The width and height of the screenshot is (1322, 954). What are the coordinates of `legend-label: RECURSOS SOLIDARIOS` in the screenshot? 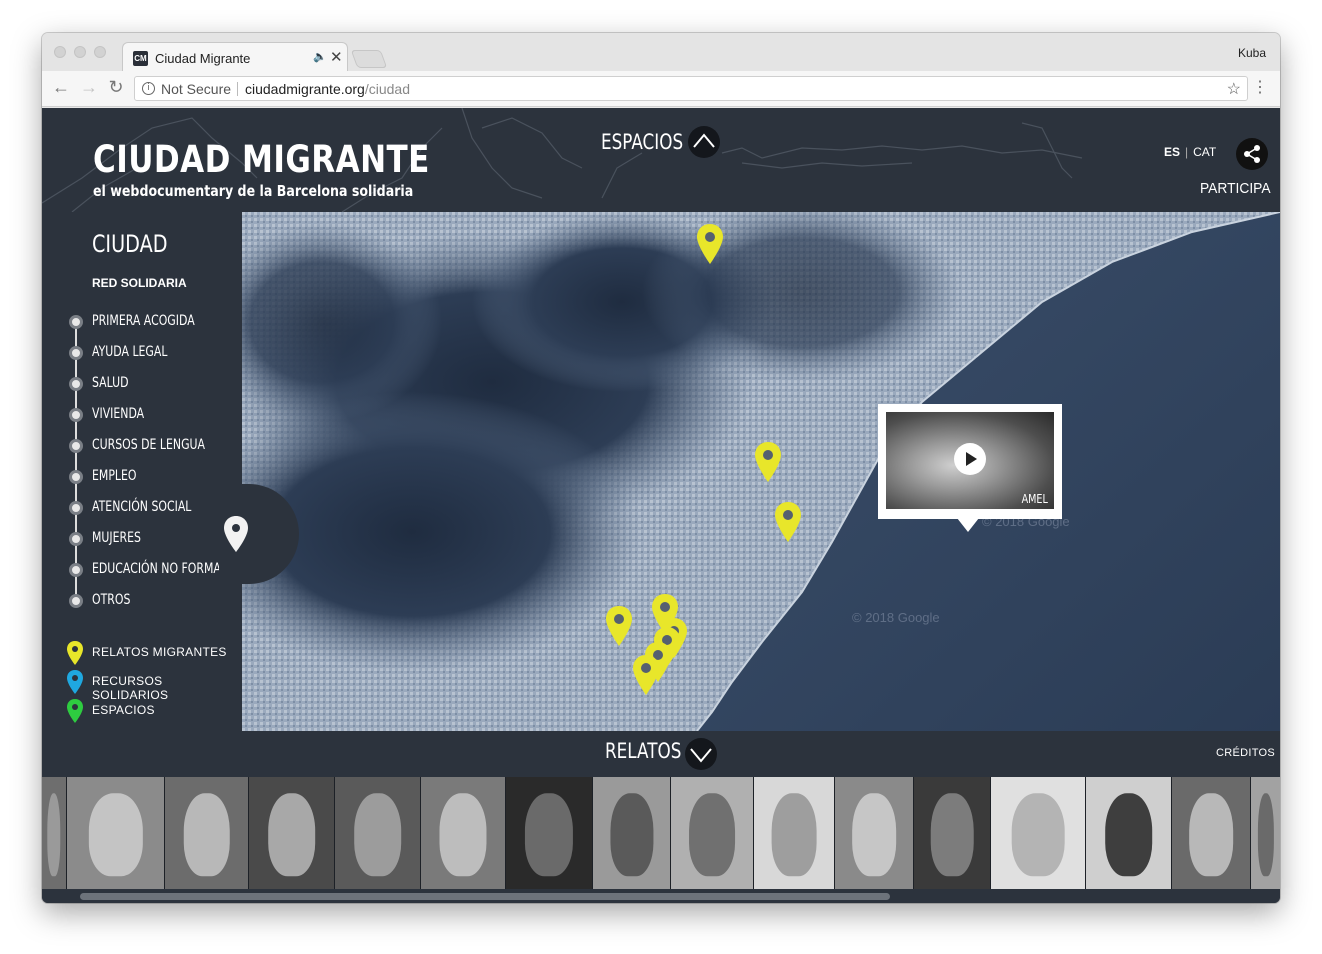 It's located at (130, 688).